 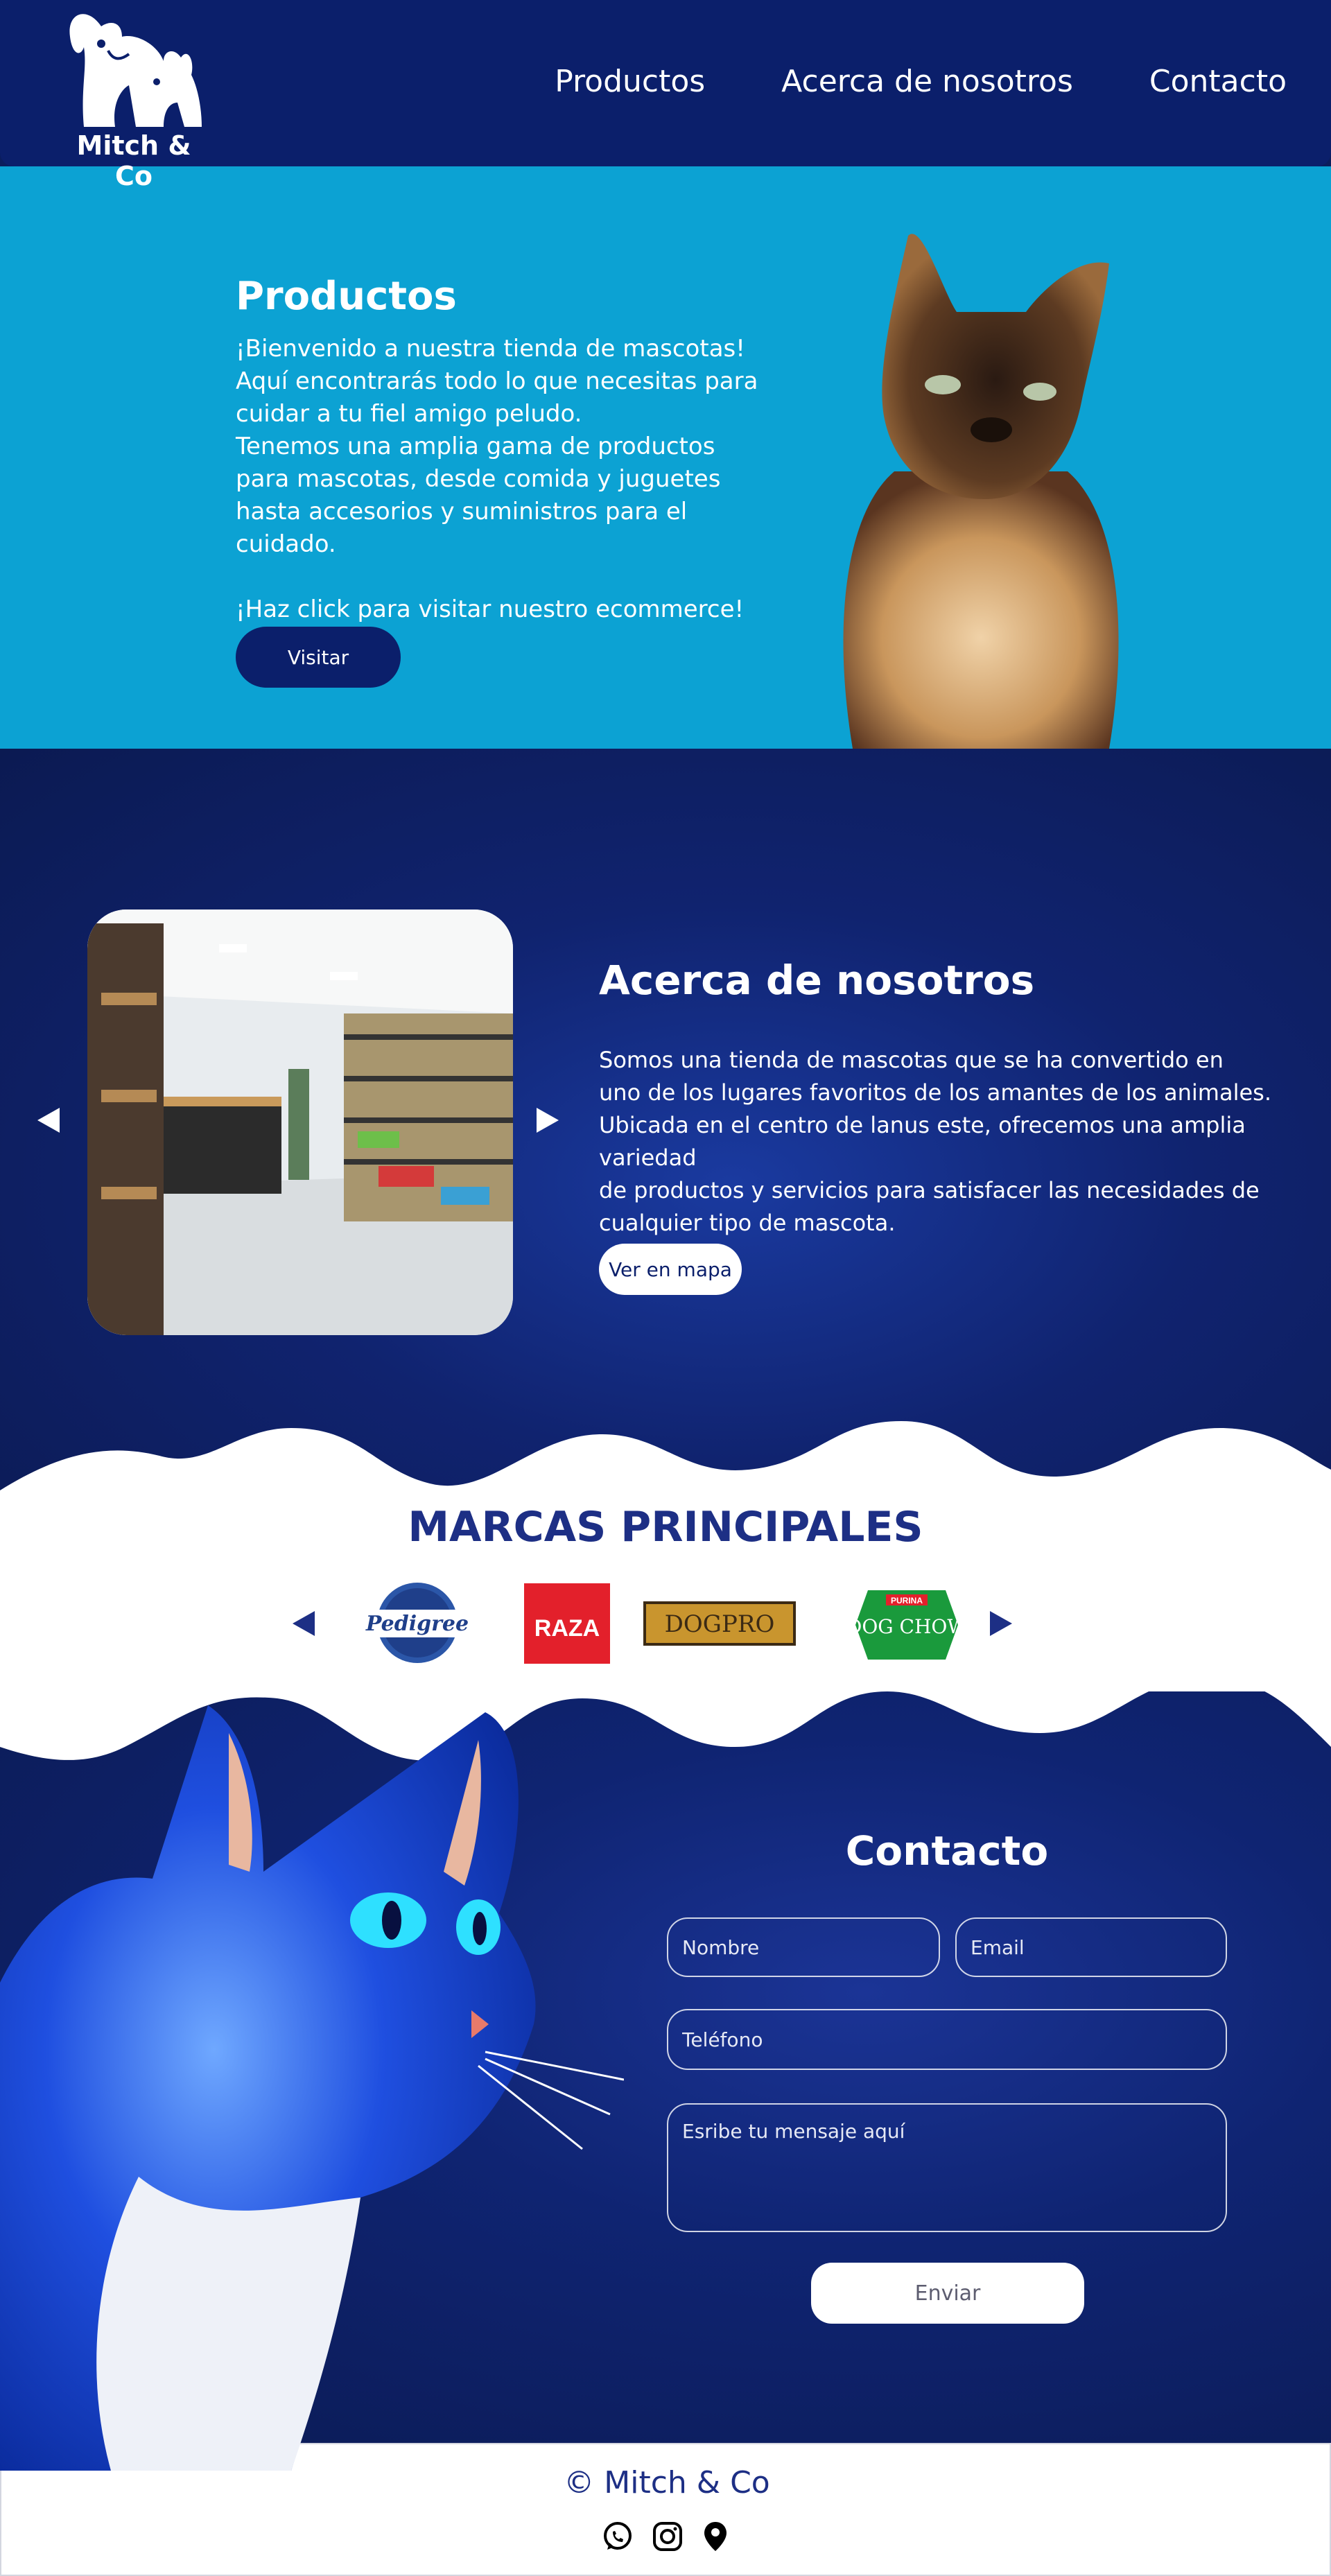 What do you see at coordinates (947, 1850) in the screenshot?
I see `contact-title: Contacto` at bounding box center [947, 1850].